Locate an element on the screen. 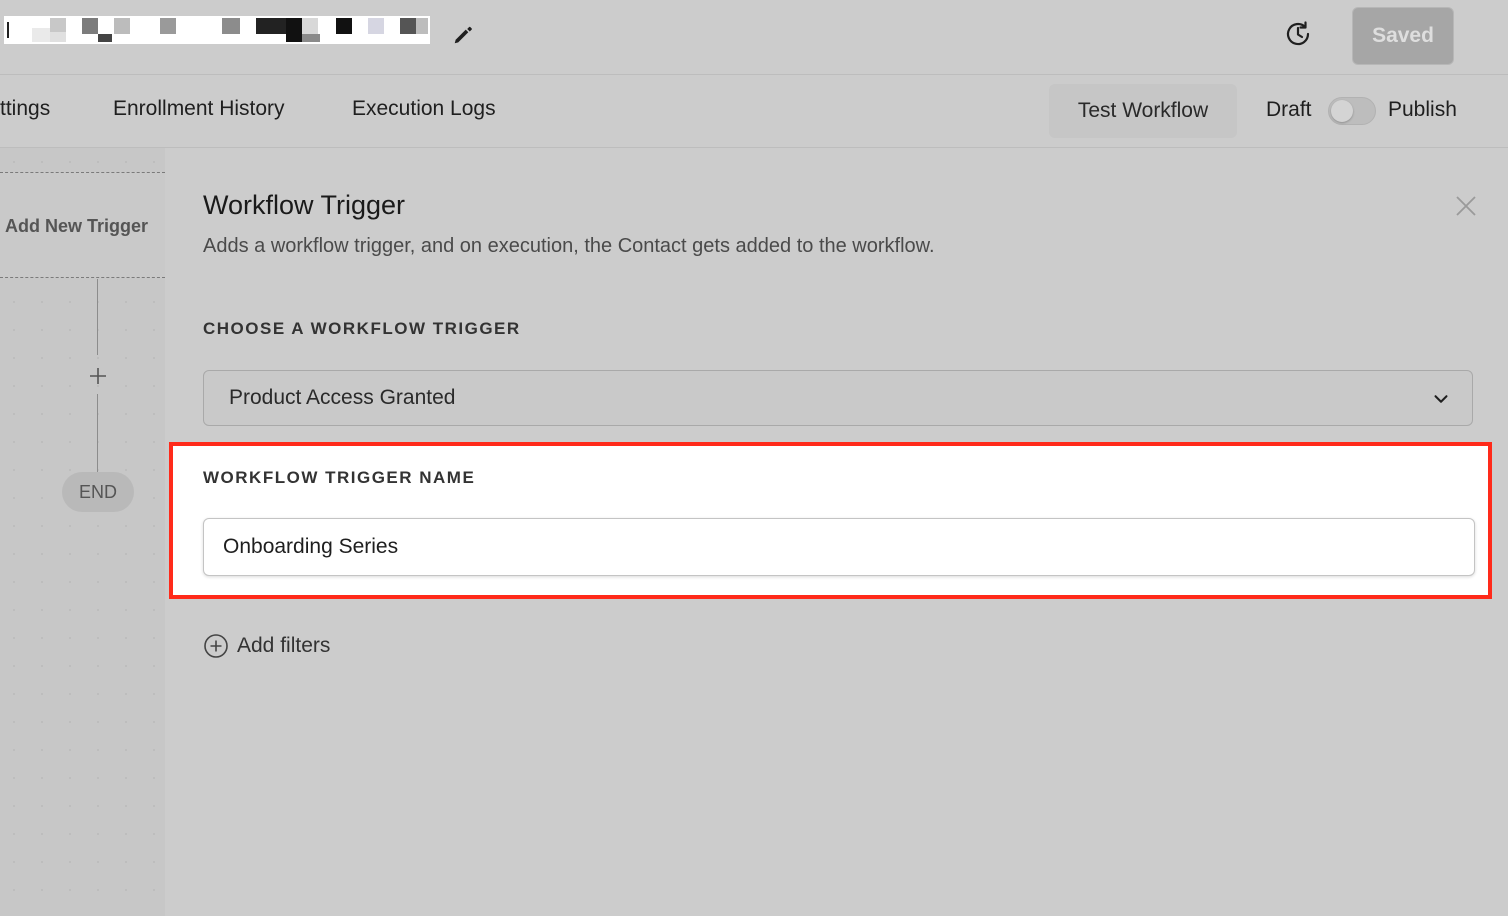  add-new-trigger-node: Add New Trigger is located at coordinates (82, 225).